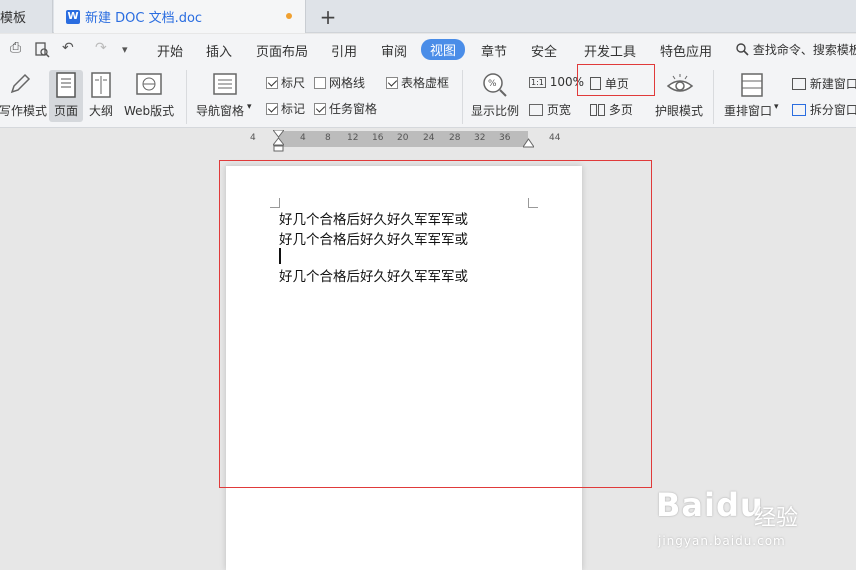 This screenshot has width=856, height=570. Describe the element at coordinates (804, 50) in the screenshot. I see `search-label: 查找命令、搜索模板` at that location.